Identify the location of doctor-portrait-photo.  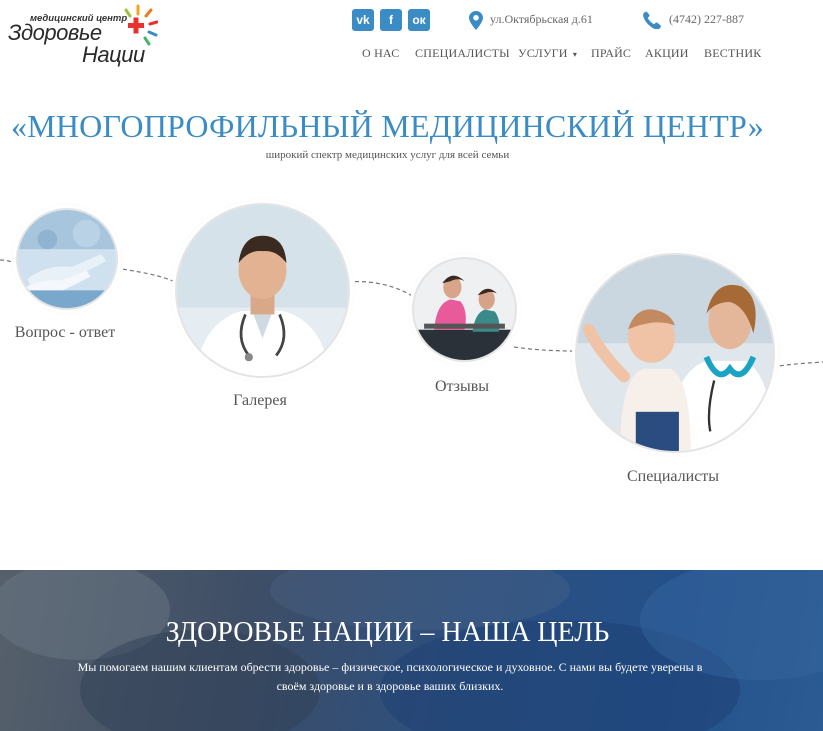
(262, 290).